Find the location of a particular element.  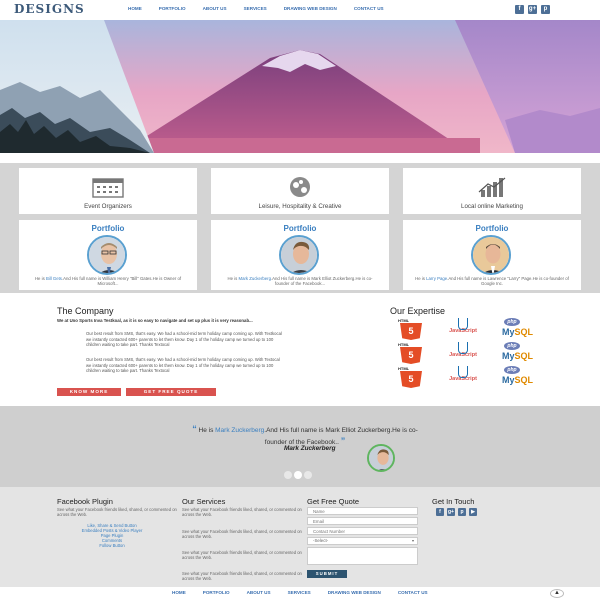

service-card-marketing: Local online Marketing is located at coordinates (492, 191).